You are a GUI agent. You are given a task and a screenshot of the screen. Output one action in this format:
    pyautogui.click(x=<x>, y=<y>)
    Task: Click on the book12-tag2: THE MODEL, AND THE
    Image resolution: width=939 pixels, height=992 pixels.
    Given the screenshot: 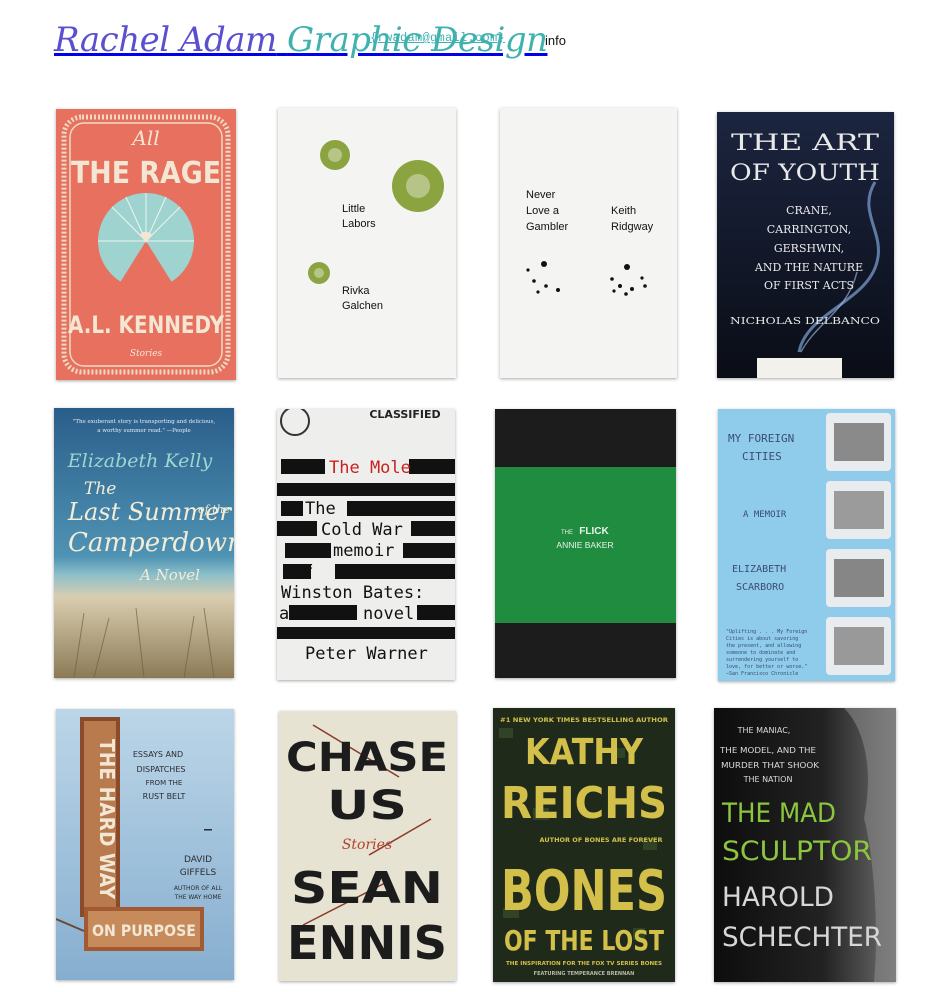 What is the action you would take?
    pyautogui.click(x=767, y=750)
    